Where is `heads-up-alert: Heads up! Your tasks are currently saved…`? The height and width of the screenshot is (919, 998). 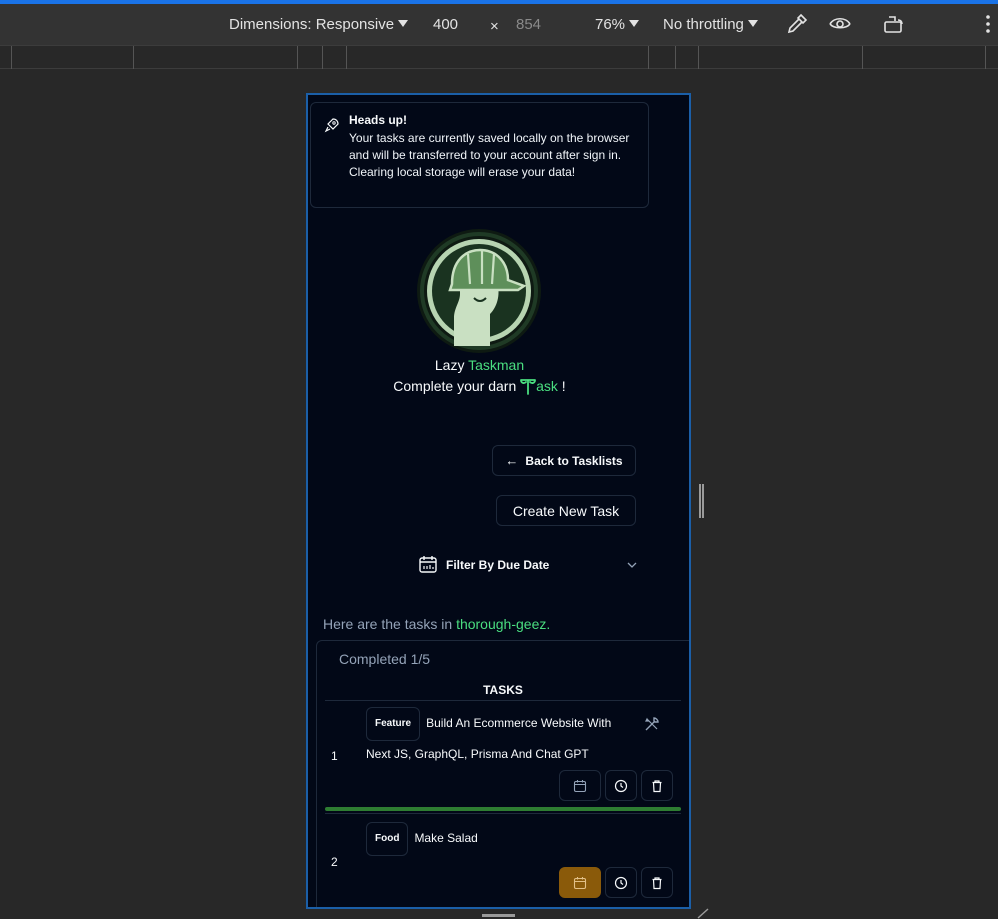 heads-up-alert: Heads up! Your tasks are currently saved… is located at coordinates (479, 155).